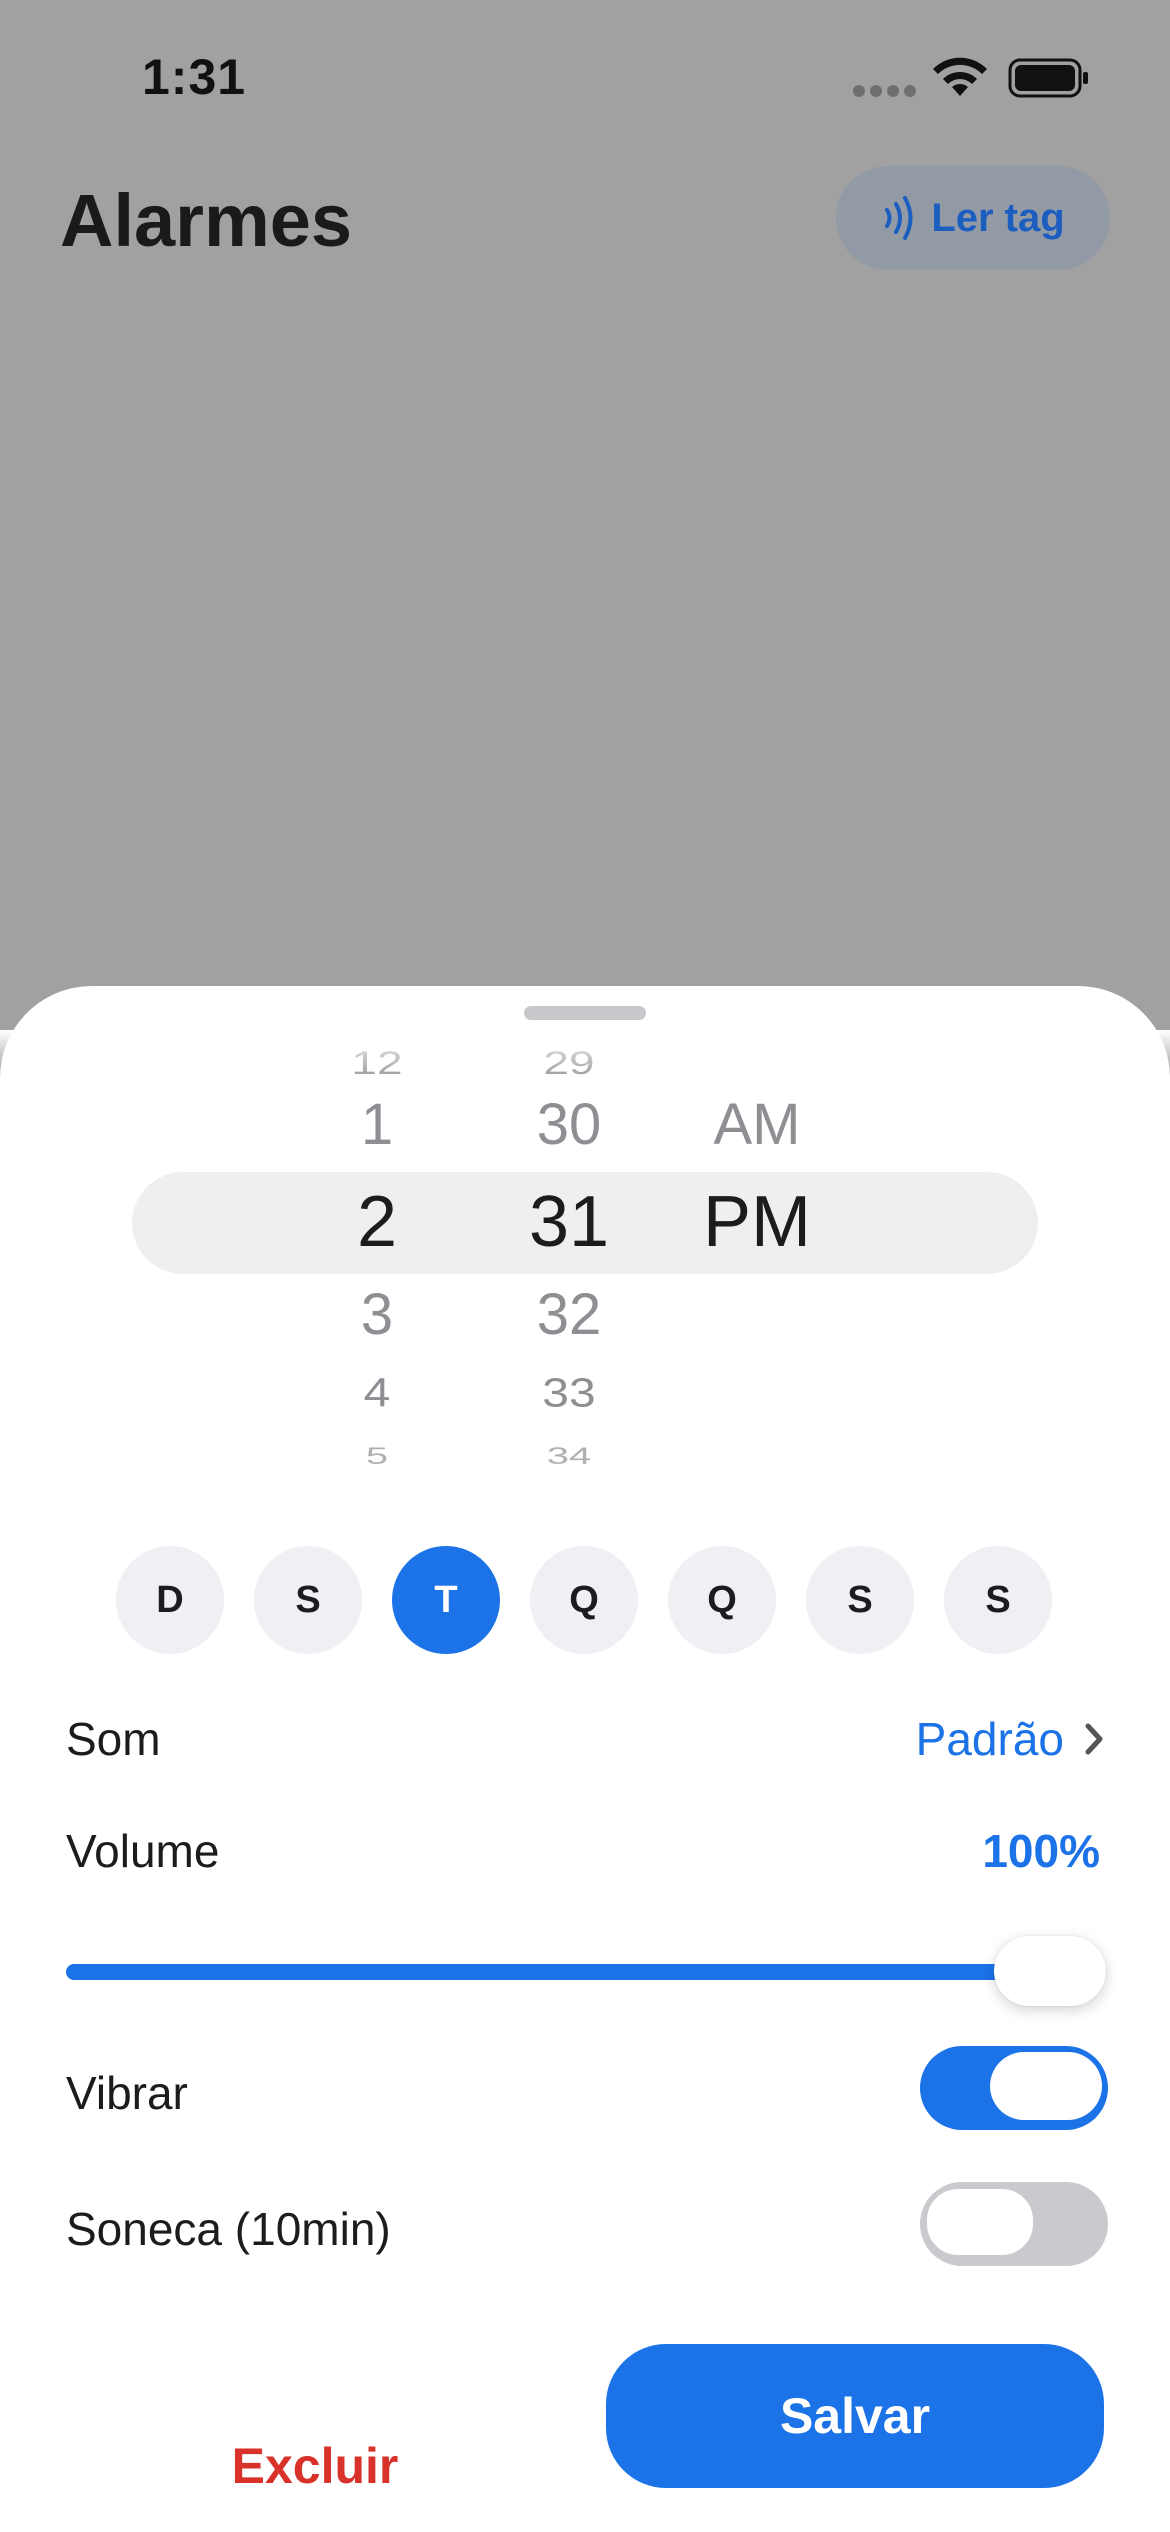 The height and width of the screenshot is (2532, 1170). What do you see at coordinates (569, 1265) in the screenshot?
I see `minute-wheel: 29 30 31 32 33 34` at bounding box center [569, 1265].